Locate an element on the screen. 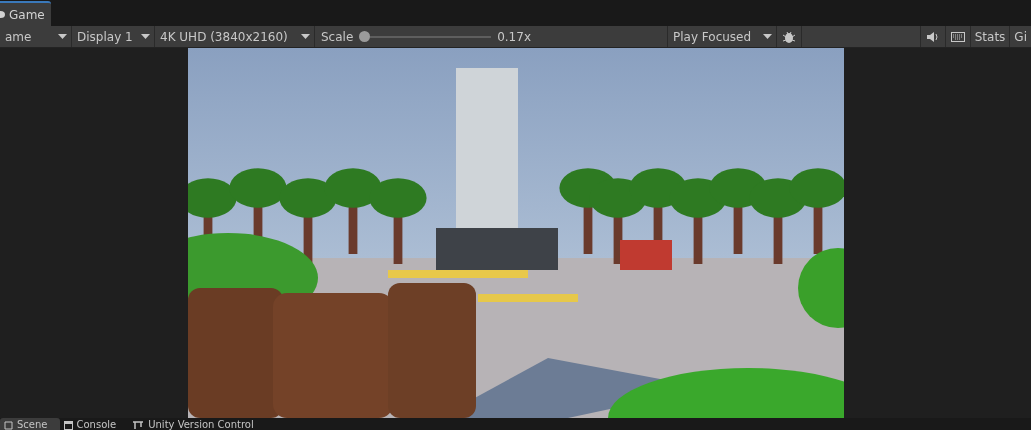  scale-label: Scale is located at coordinates (337, 36).